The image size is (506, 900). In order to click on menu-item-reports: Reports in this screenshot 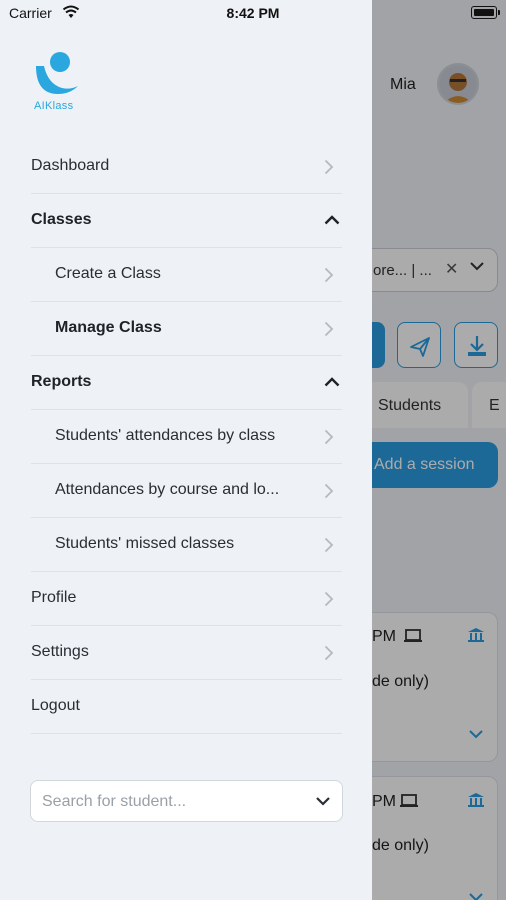, I will do `click(186, 383)`.